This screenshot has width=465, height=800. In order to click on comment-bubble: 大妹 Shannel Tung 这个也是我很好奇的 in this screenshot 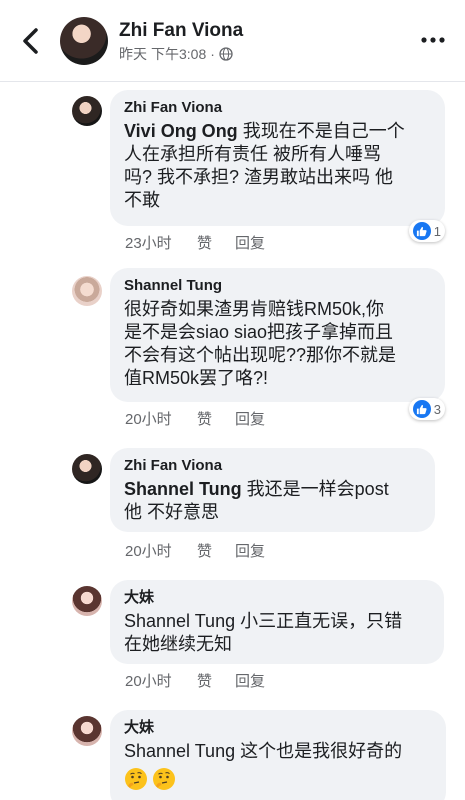, I will do `click(278, 755)`.